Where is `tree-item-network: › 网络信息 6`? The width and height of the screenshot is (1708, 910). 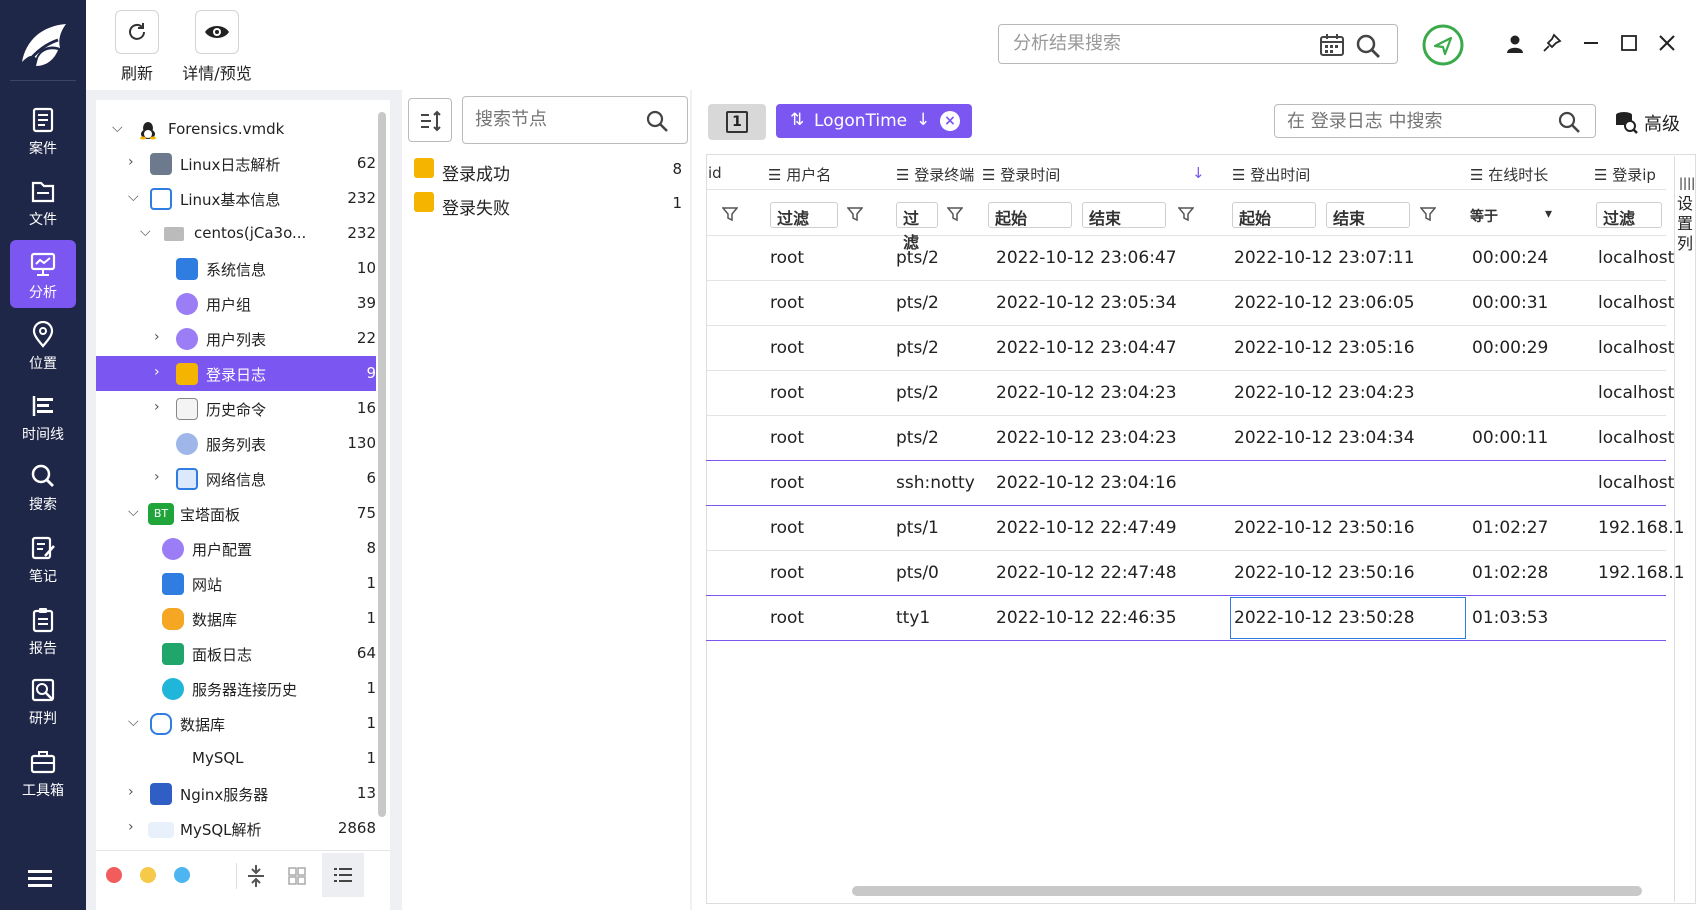
tree-item-network: › 网络信息 6 is located at coordinates (236, 478).